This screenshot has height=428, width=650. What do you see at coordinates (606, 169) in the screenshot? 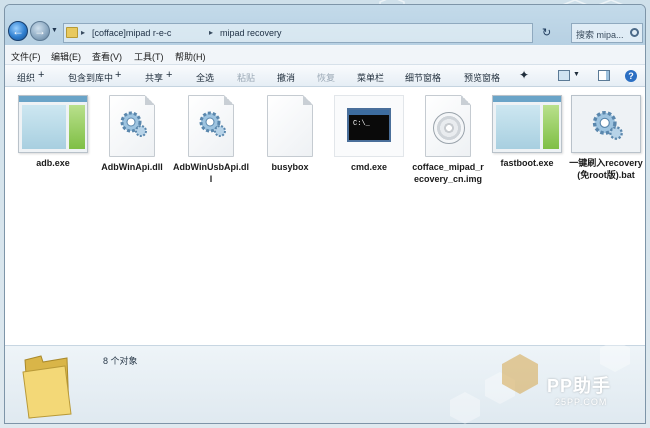
I see `file-name: 一键刷入recovery(免root版).bat` at bounding box center [606, 169].